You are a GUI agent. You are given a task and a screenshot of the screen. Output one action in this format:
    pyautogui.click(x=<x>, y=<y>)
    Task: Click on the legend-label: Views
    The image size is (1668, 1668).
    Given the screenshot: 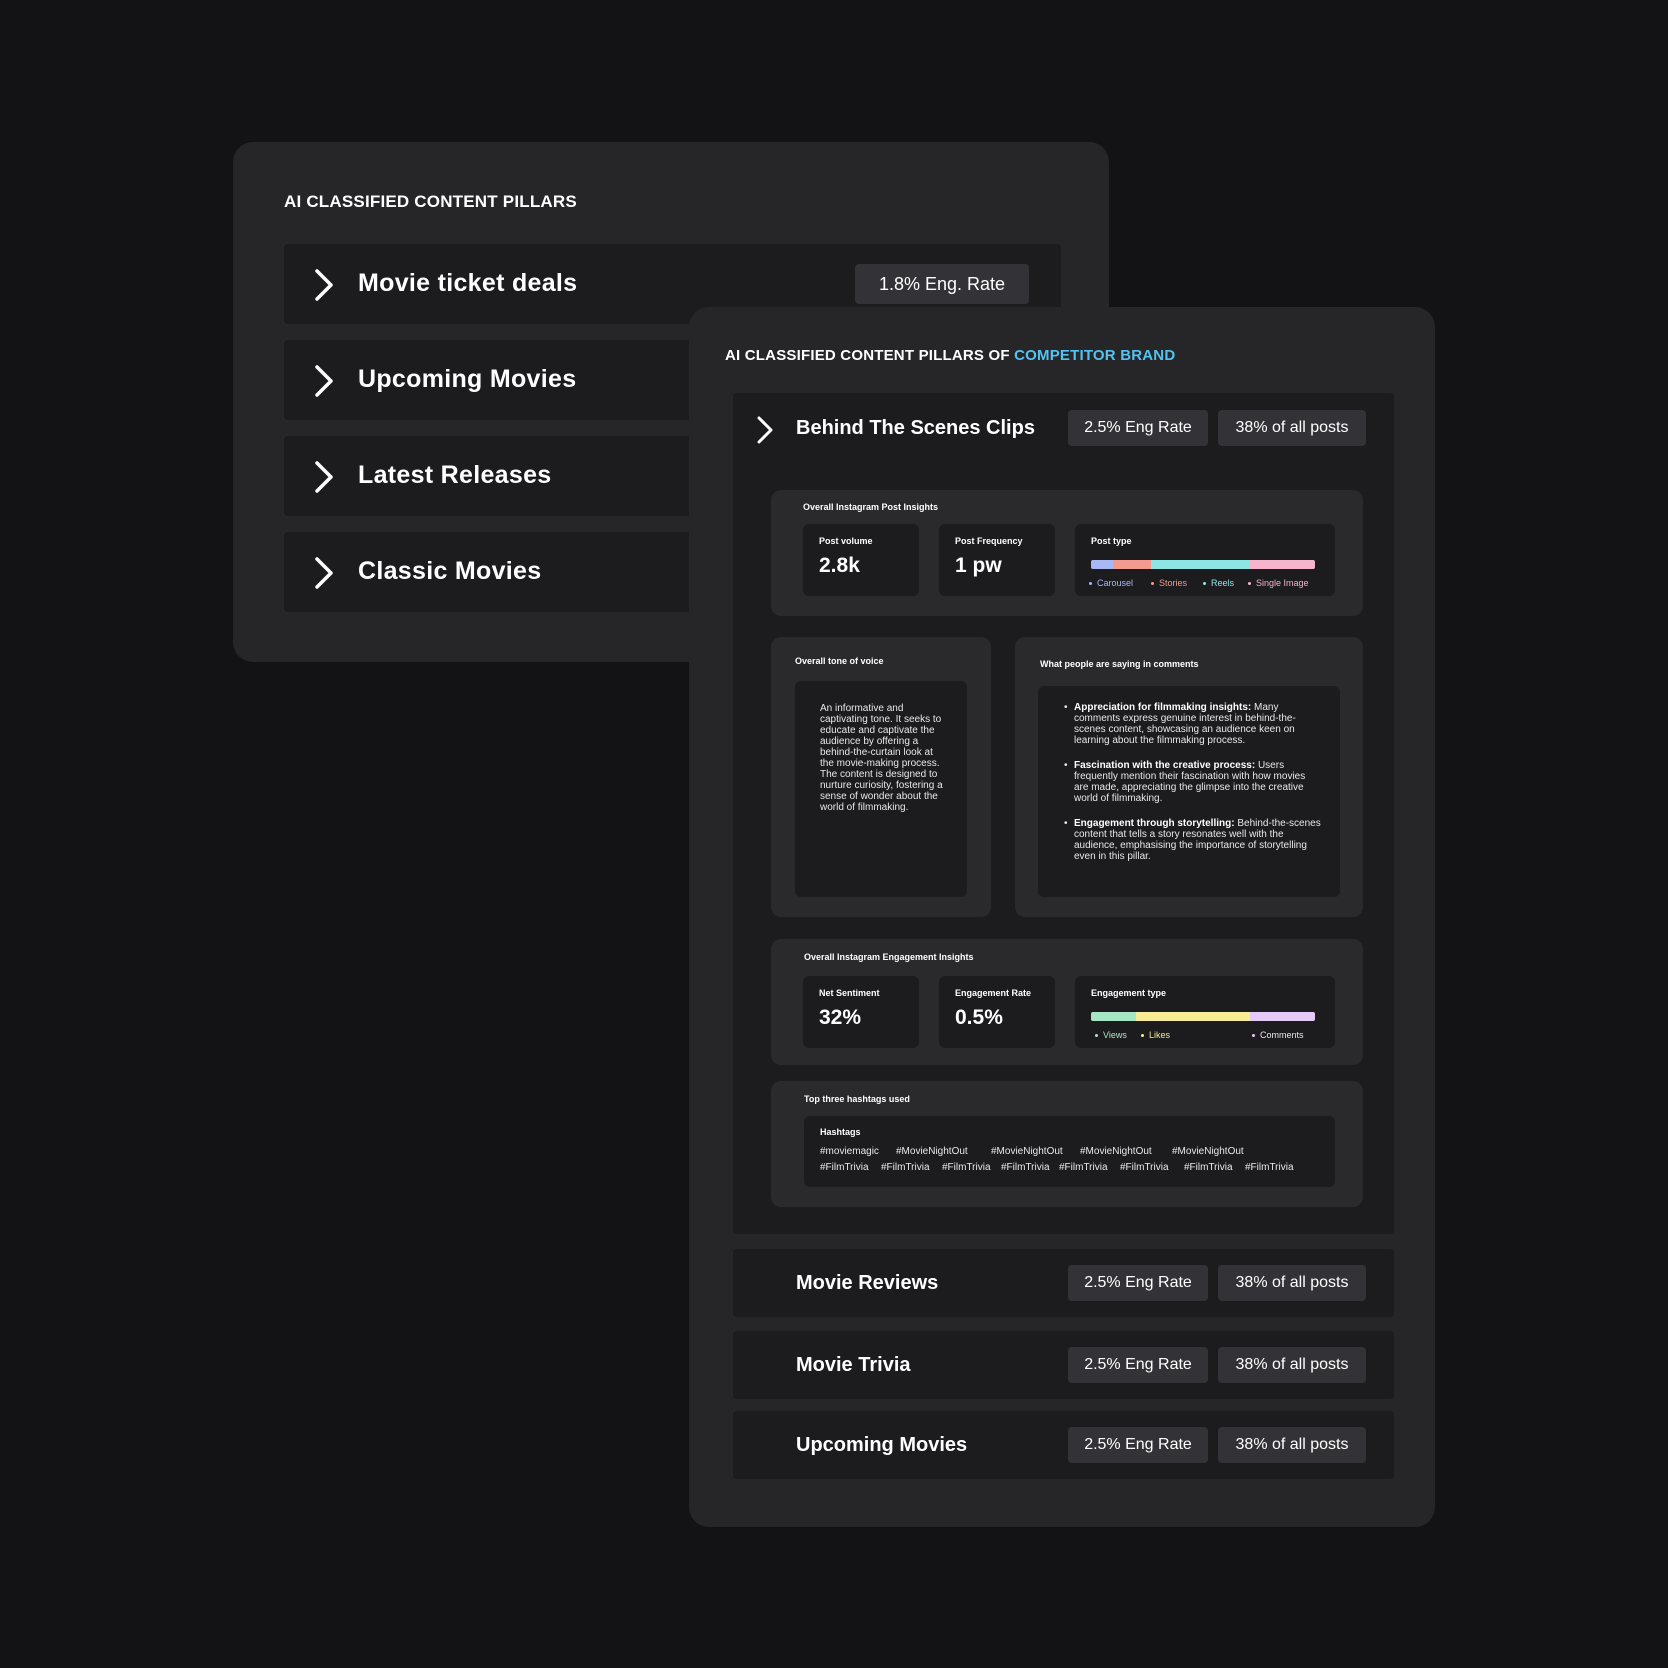 What is the action you would take?
    pyautogui.click(x=1115, y=1035)
    